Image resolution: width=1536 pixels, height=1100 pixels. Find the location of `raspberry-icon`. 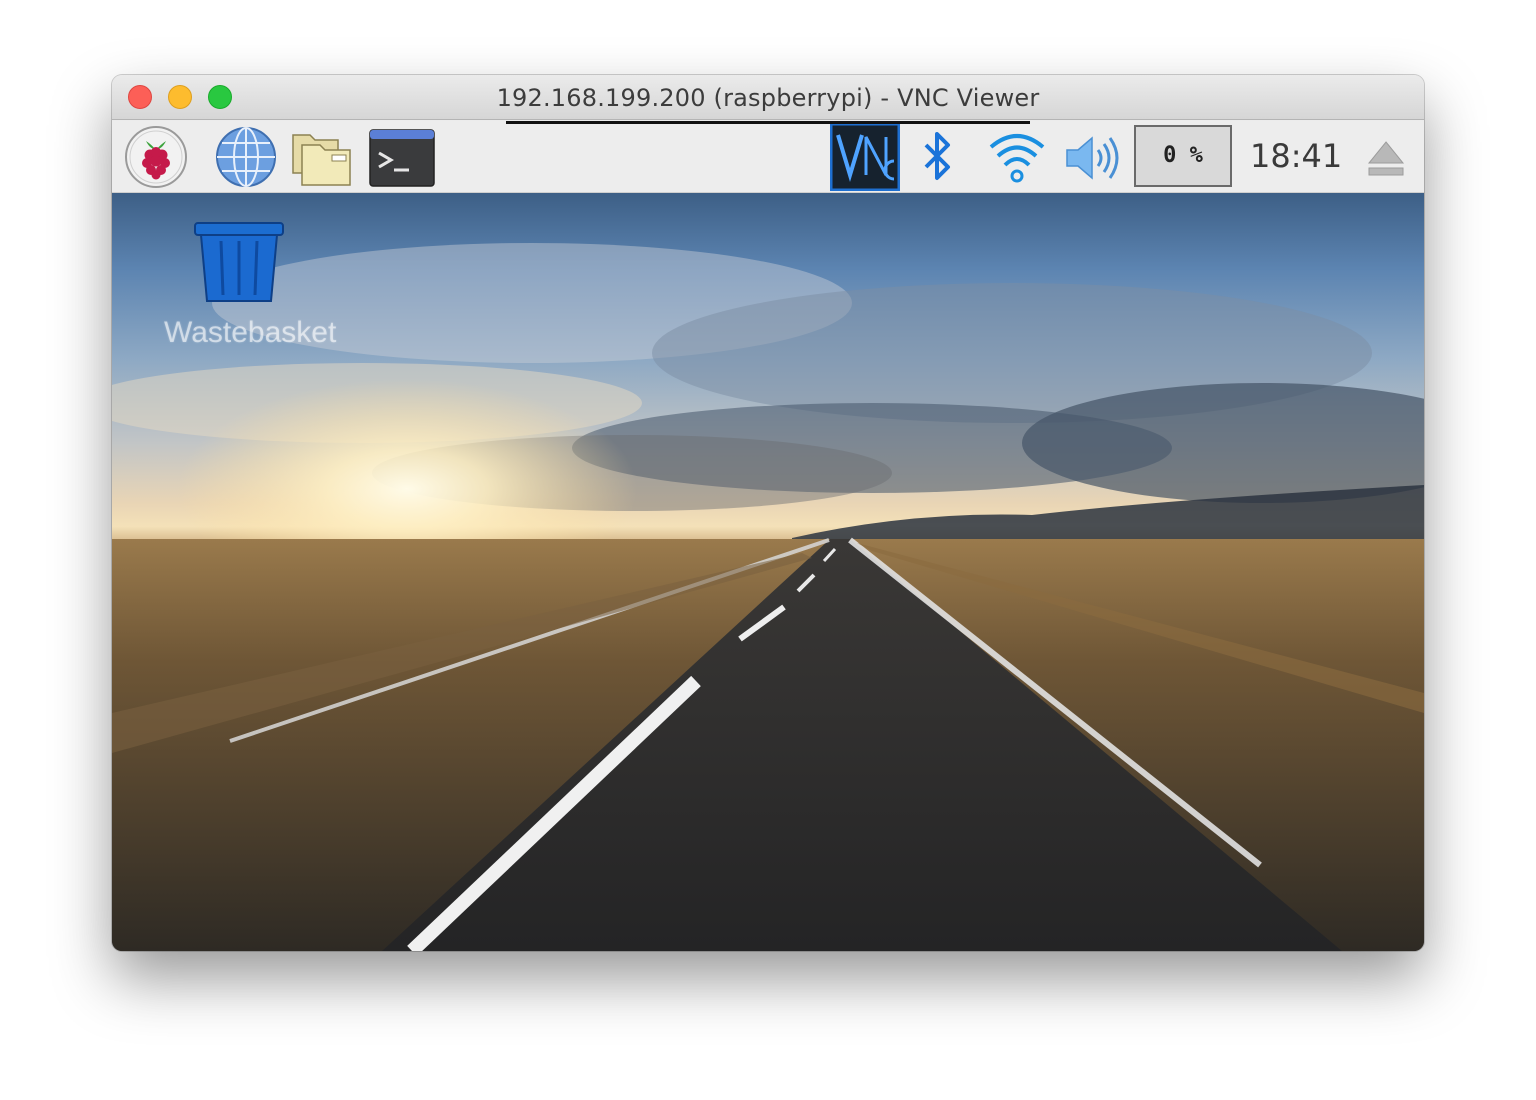

raspberry-icon is located at coordinates (156, 157).